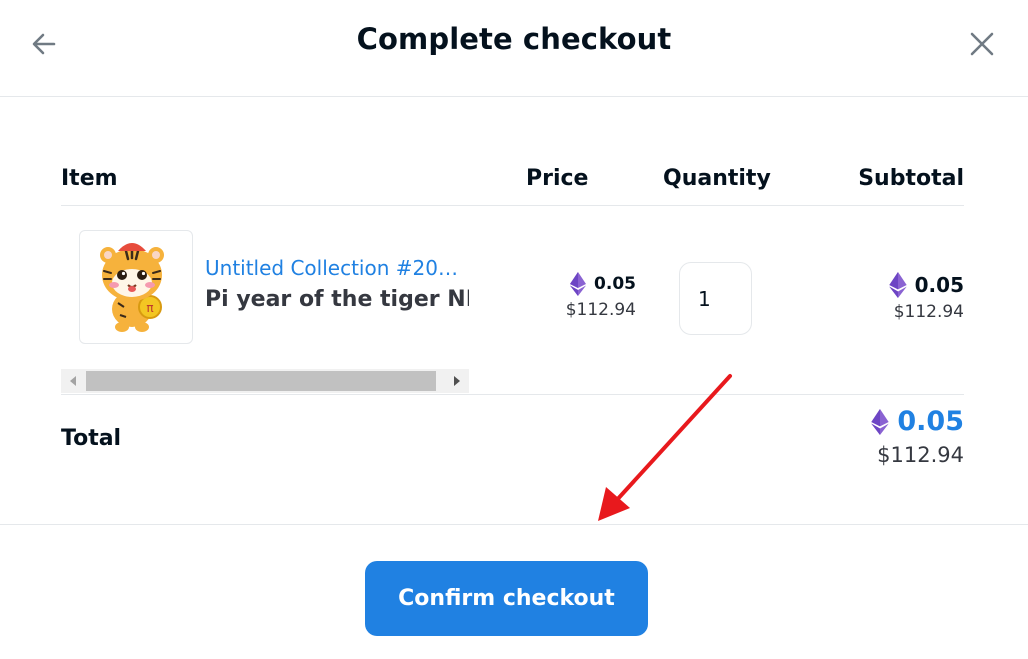 The image size is (1028, 659). Describe the element at coordinates (514, 39) in the screenshot. I see `page-title: Complete checkout` at that location.